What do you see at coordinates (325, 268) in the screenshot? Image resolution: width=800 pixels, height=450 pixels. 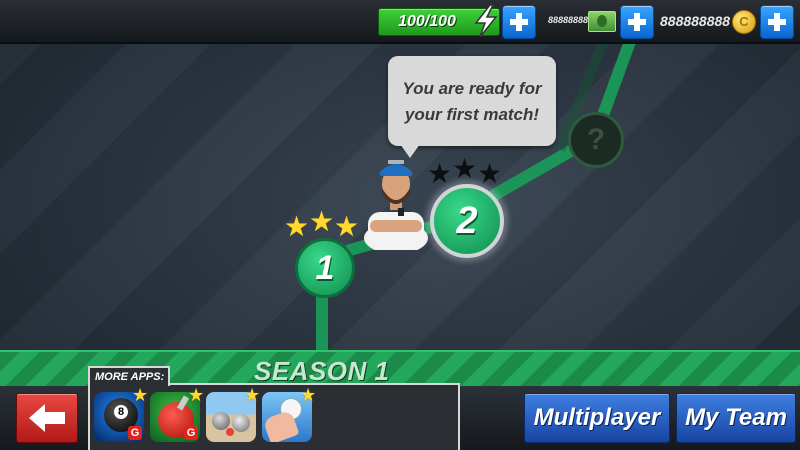 I see `level-node-1: 1` at bounding box center [325, 268].